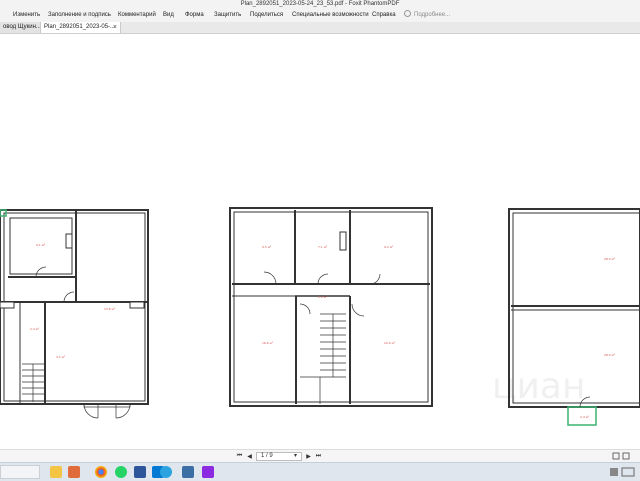  I want to click on menu-help: Справка, so click(384, 15).